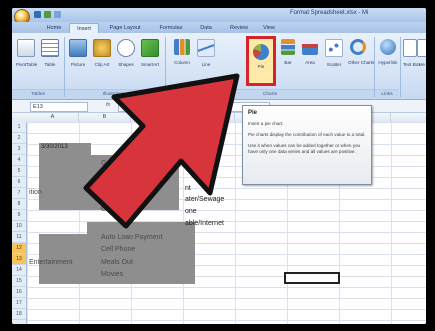 Image resolution: width=435 pixels, height=331 pixels. Describe the element at coordinates (19, 127) in the screenshot. I see `row-header: 1` at that location.